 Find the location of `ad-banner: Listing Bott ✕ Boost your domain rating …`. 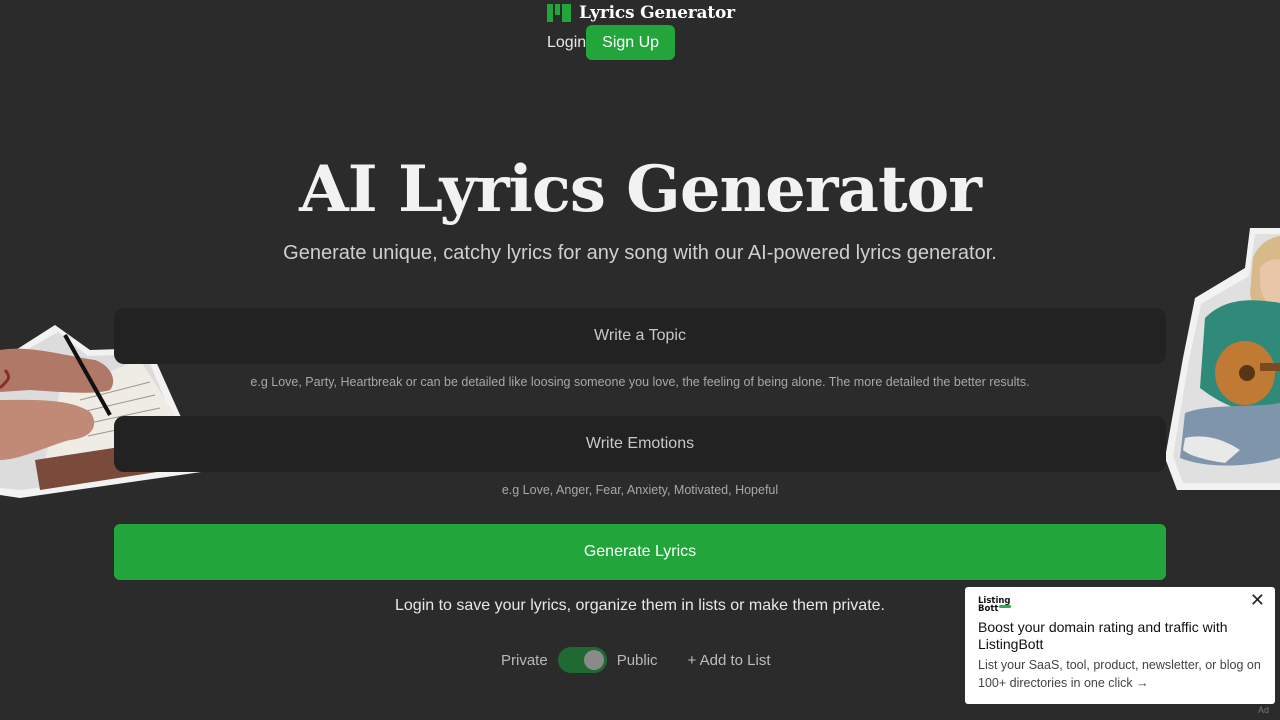

ad-banner: Listing Bott ✕ Boost your domain rating … is located at coordinates (1120, 651).